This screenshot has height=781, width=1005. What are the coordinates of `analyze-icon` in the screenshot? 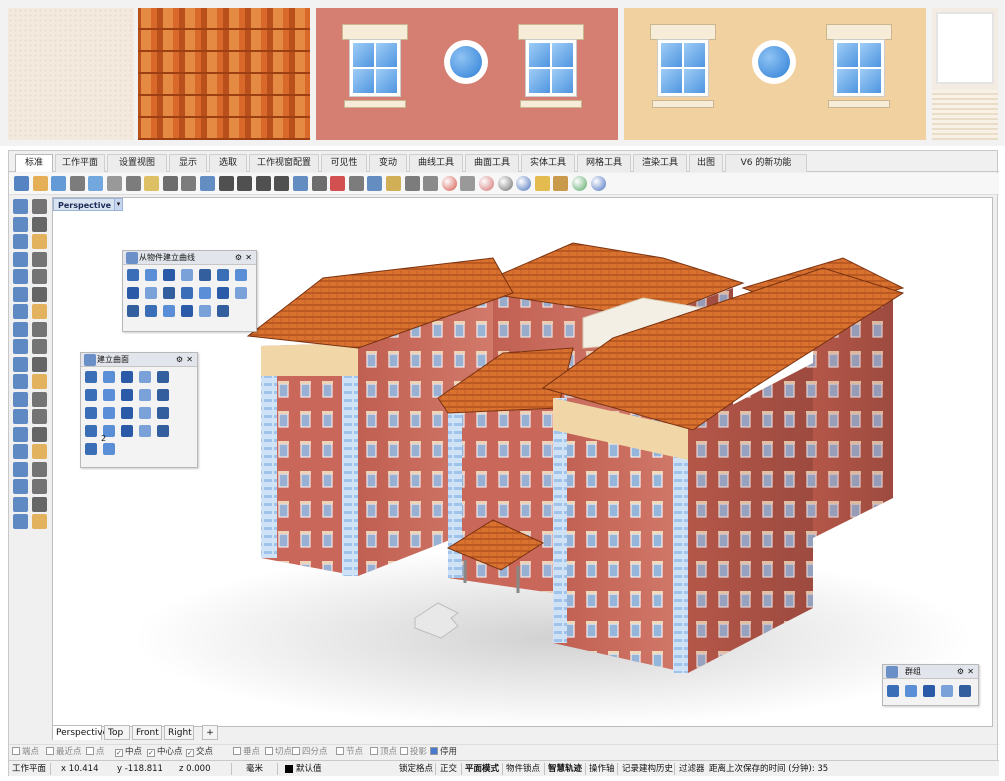 It's located at (39, 521).